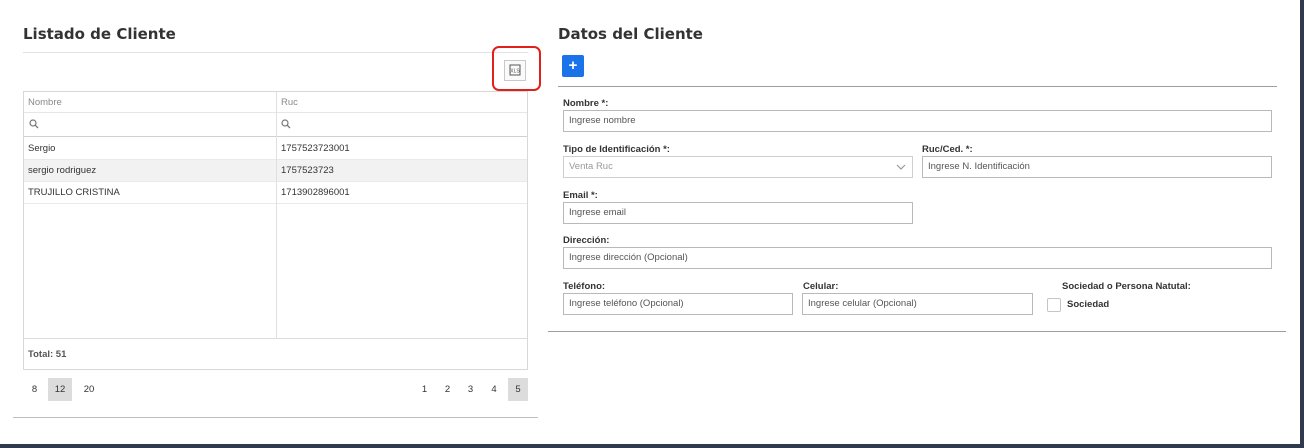 This screenshot has width=1304, height=448. What do you see at coordinates (307, 170) in the screenshot?
I see `cell-ruc: 1757523723` at bounding box center [307, 170].